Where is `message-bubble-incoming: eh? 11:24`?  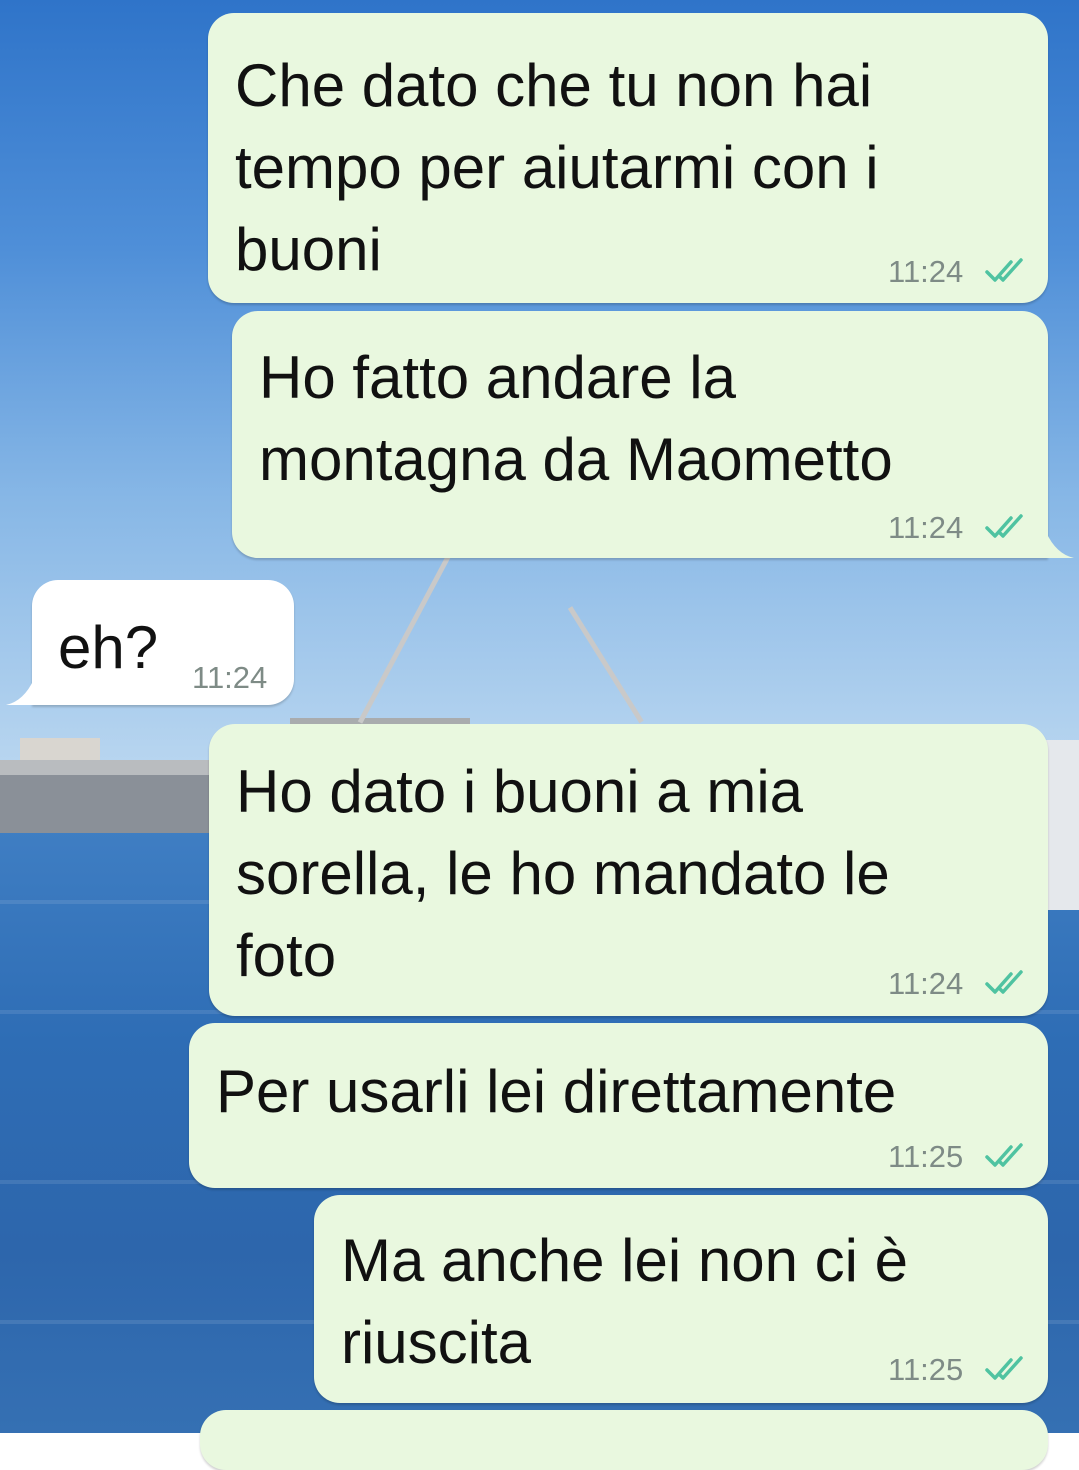 message-bubble-incoming: eh? 11:24 is located at coordinates (163, 642).